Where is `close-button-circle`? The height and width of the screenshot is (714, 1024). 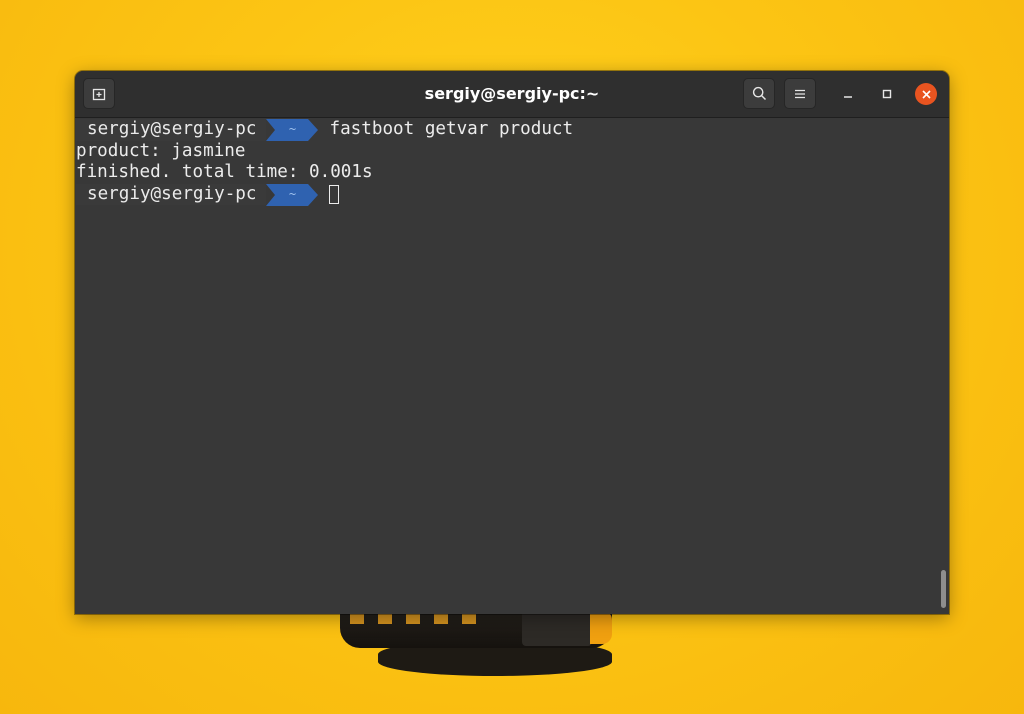 close-button-circle is located at coordinates (926, 94).